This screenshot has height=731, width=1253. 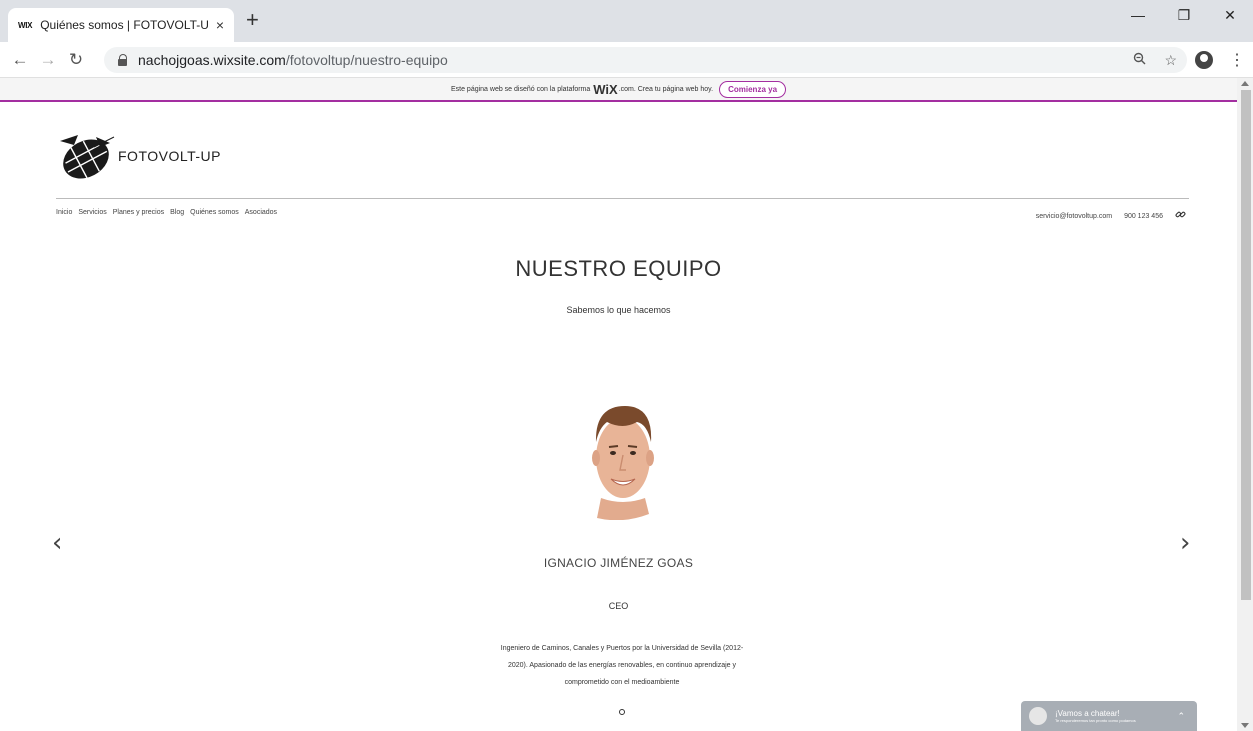 I want to click on profile-avatar-icon, so click(x=1204, y=59).